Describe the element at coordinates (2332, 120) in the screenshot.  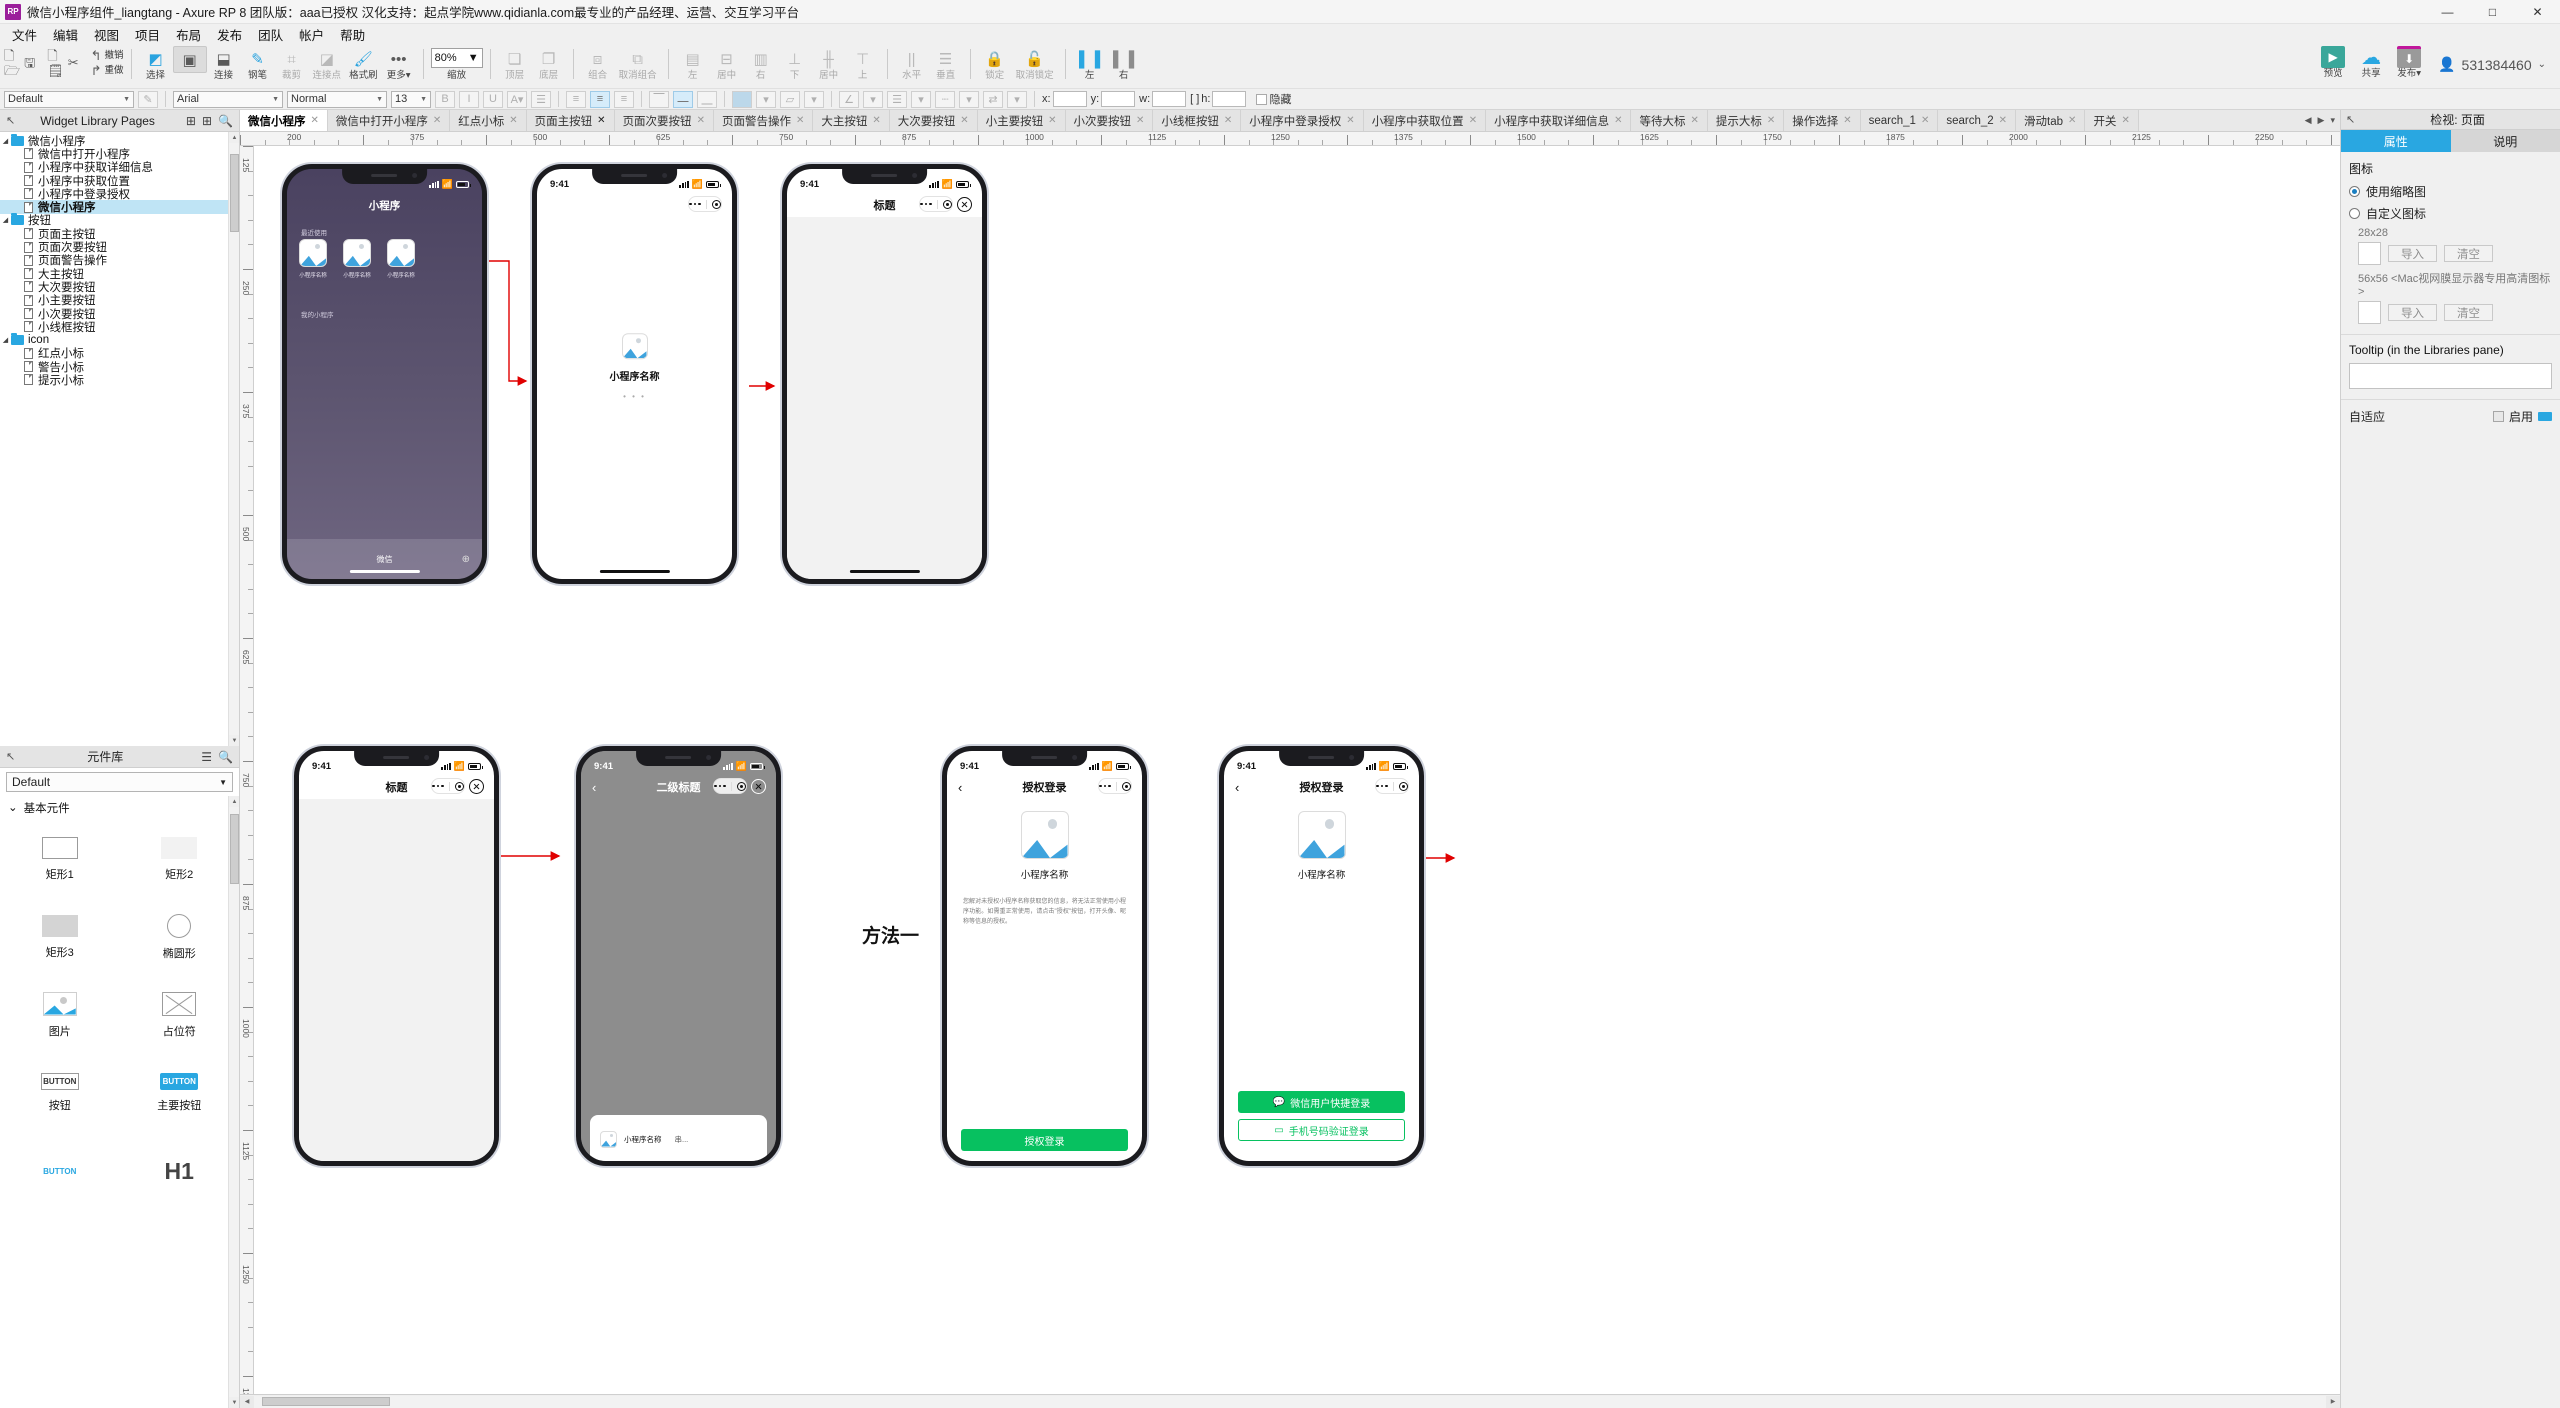
I see `tab-list-icon: ▾` at that location.